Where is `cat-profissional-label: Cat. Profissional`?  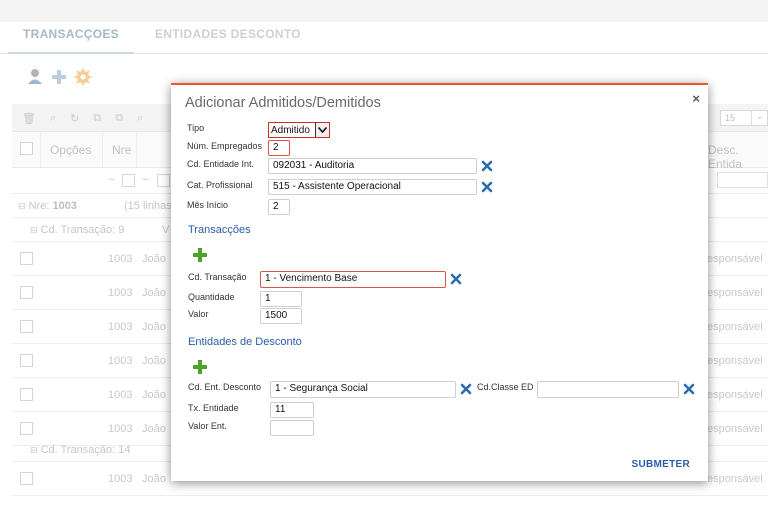 cat-profissional-label: Cat. Profissional is located at coordinates (220, 185).